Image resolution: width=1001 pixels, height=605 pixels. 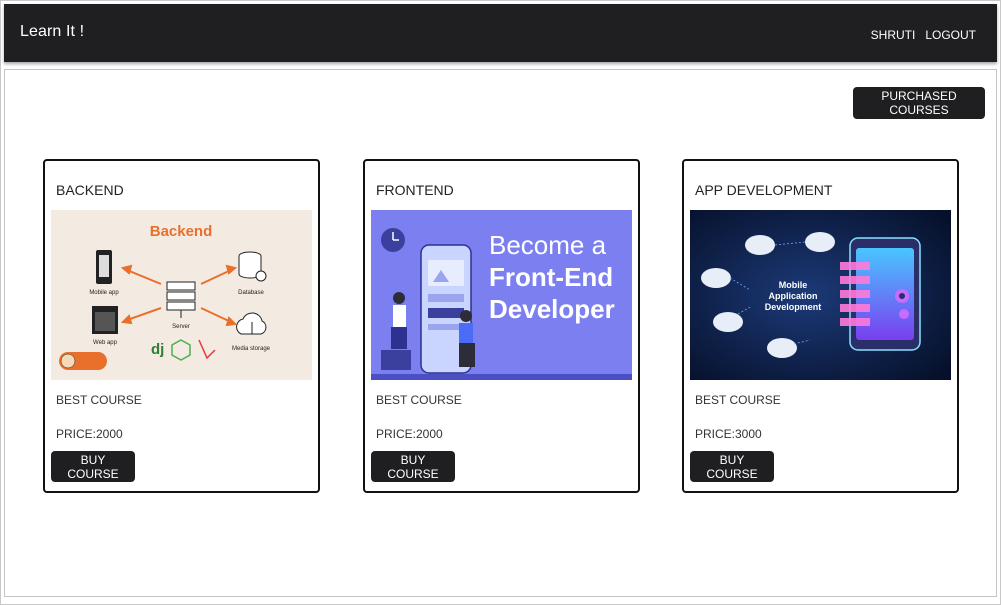 I want to click on course-image-frontend: Become a Front-End Developer, so click(x=501, y=295).